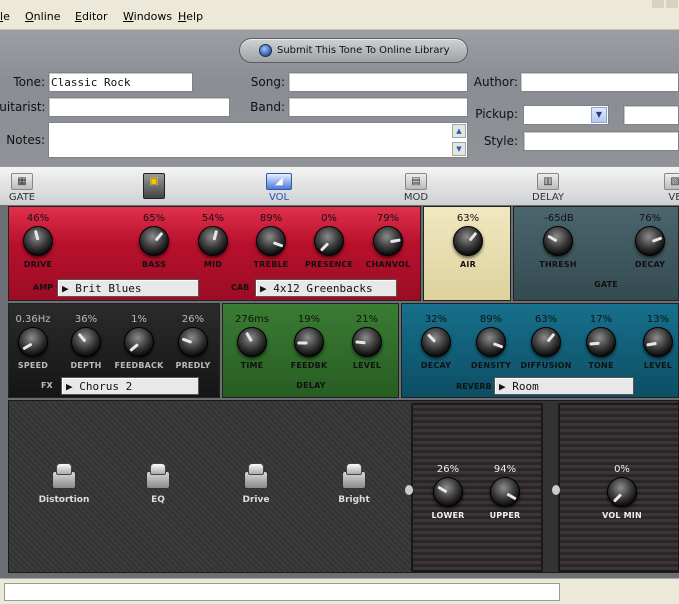 This screenshot has height=604, width=679. I want to click on tab-reverb-label: VE, so click(673, 197).